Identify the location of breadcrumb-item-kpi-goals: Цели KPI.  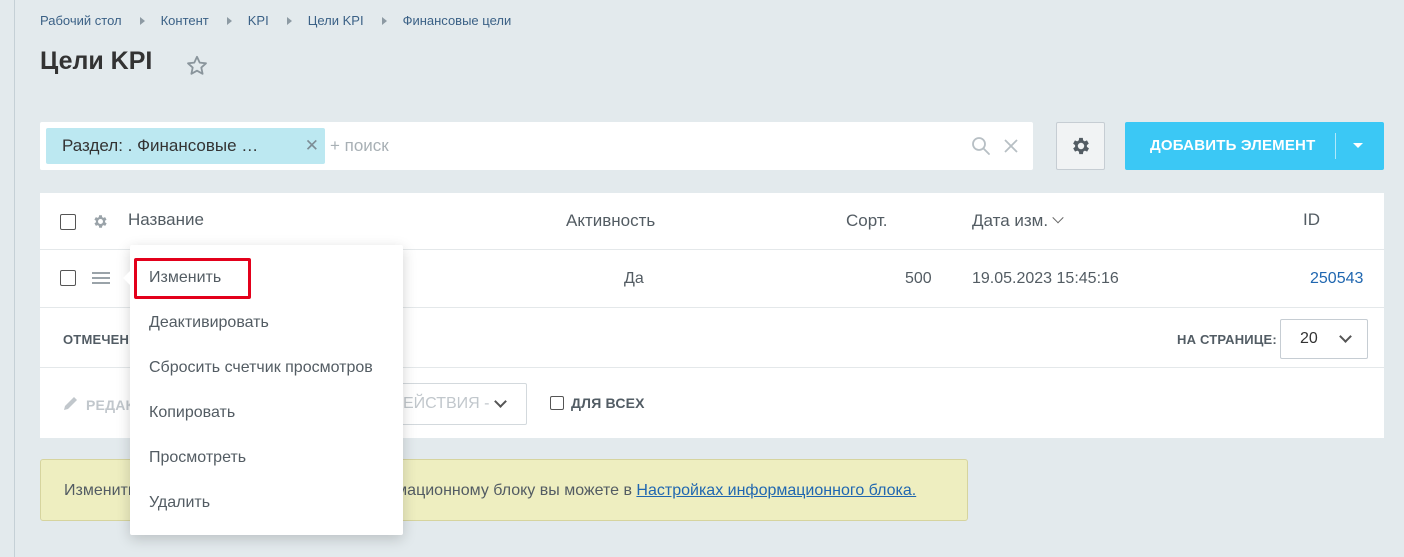
(336, 20).